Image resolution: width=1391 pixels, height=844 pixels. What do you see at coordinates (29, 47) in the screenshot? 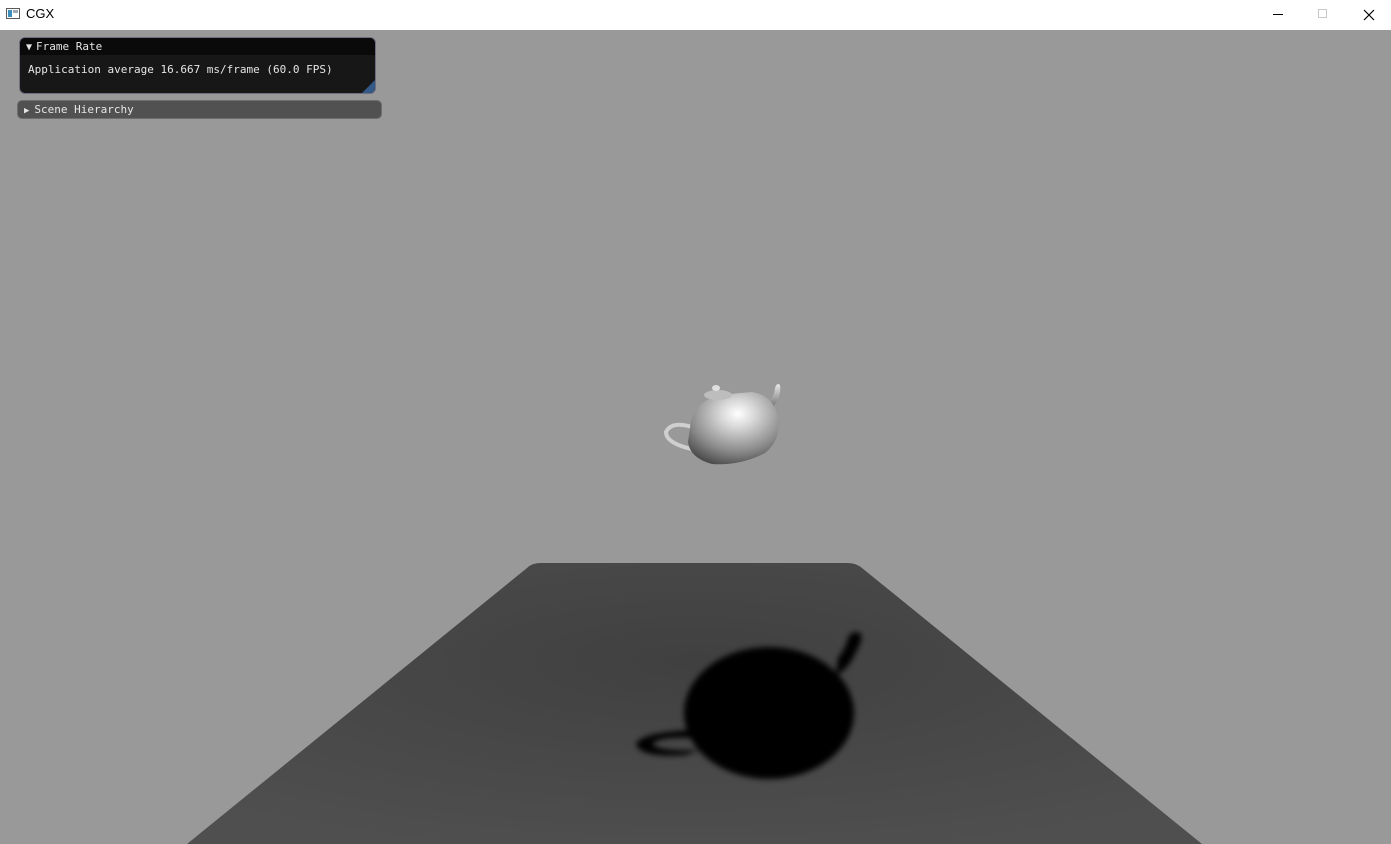
I see `collapse-arrow-icon: ▼` at bounding box center [29, 47].